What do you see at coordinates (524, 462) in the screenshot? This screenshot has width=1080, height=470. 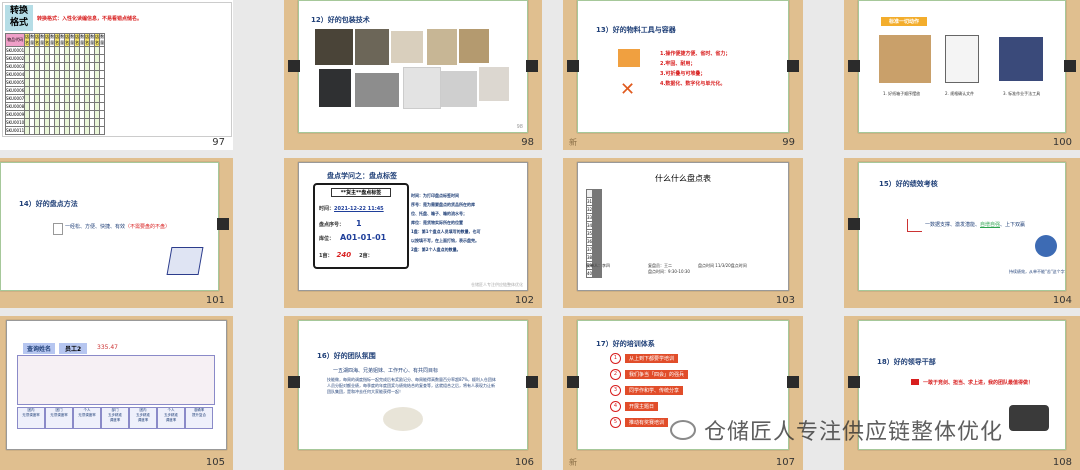 I see `slide-number-106: 106` at bounding box center [524, 462].